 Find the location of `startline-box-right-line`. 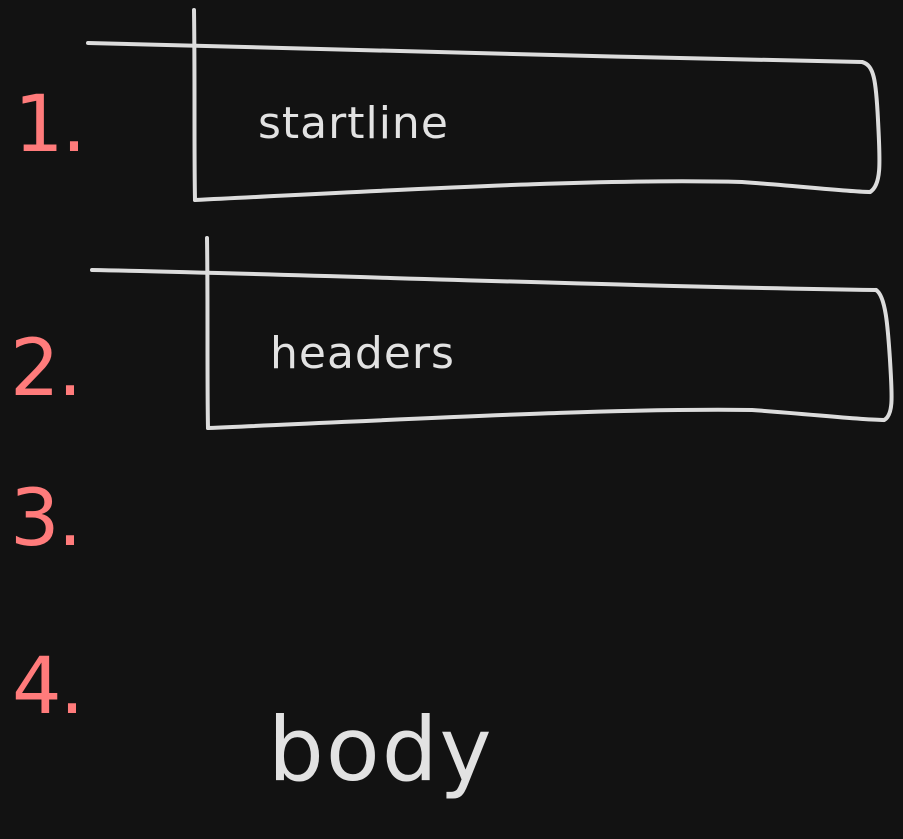

startline-box-right-line is located at coordinates (871, 127).